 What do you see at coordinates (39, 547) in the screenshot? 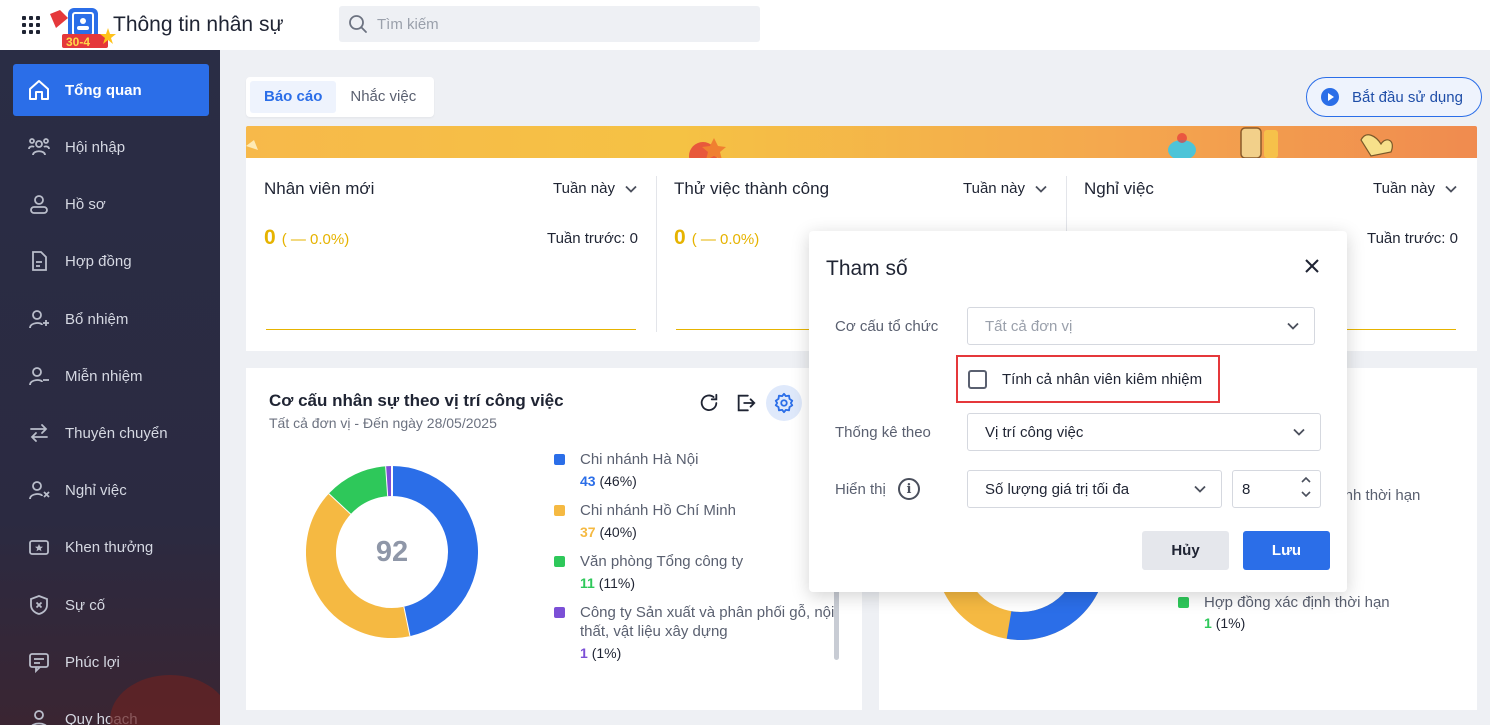
I see `award-icon` at bounding box center [39, 547].